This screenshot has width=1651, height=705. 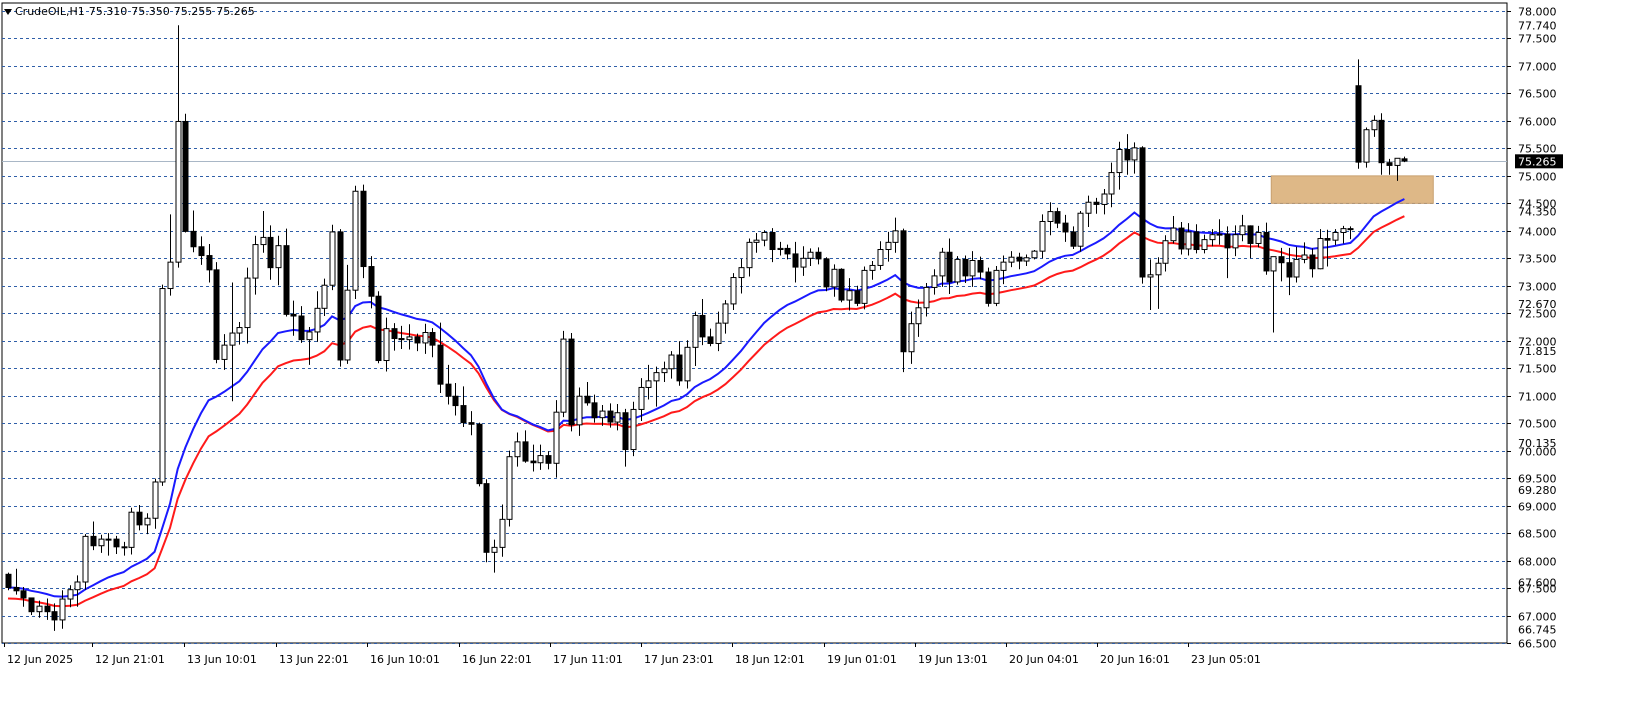 I want to click on price-level-label: 71.815, so click(x=1537, y=351).